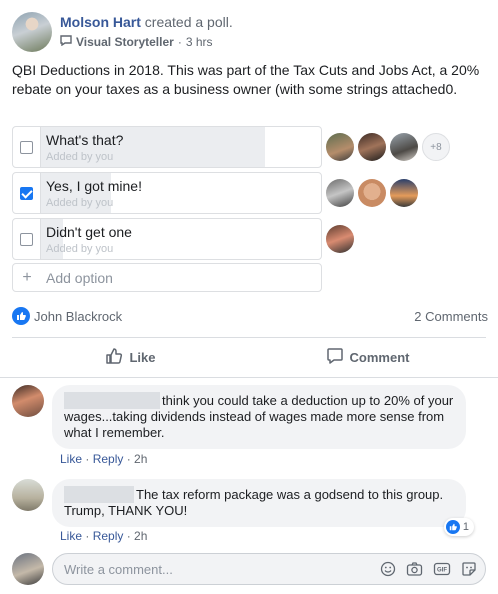  I want to click on comment-composer: Write a comment... GIF, so click(249, 569).